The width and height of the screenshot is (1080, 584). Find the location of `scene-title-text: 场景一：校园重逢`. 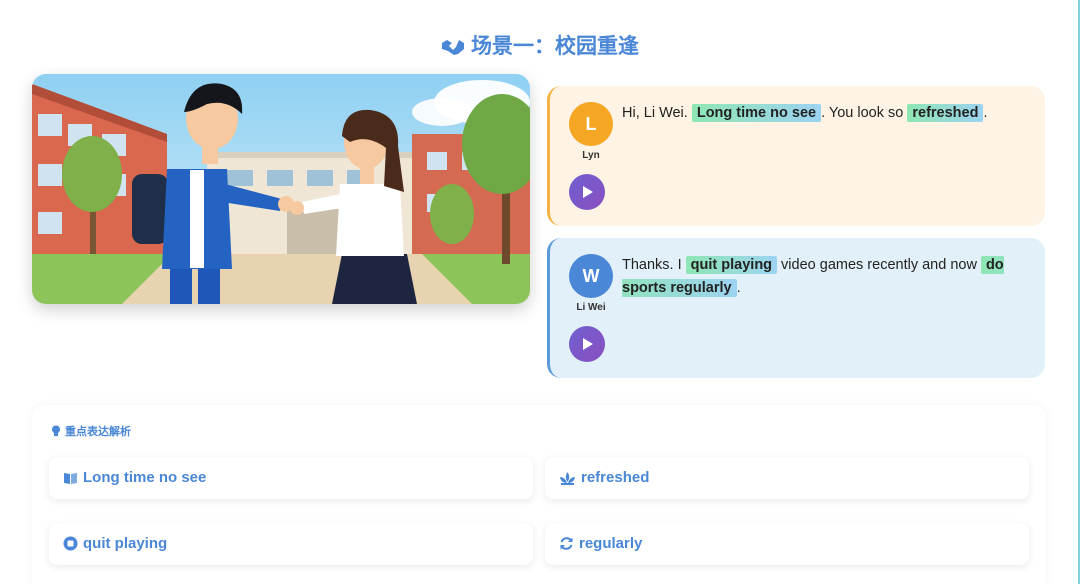

scene-title-text: 场景一：校园重逢 is located at coordinates (555, 46).